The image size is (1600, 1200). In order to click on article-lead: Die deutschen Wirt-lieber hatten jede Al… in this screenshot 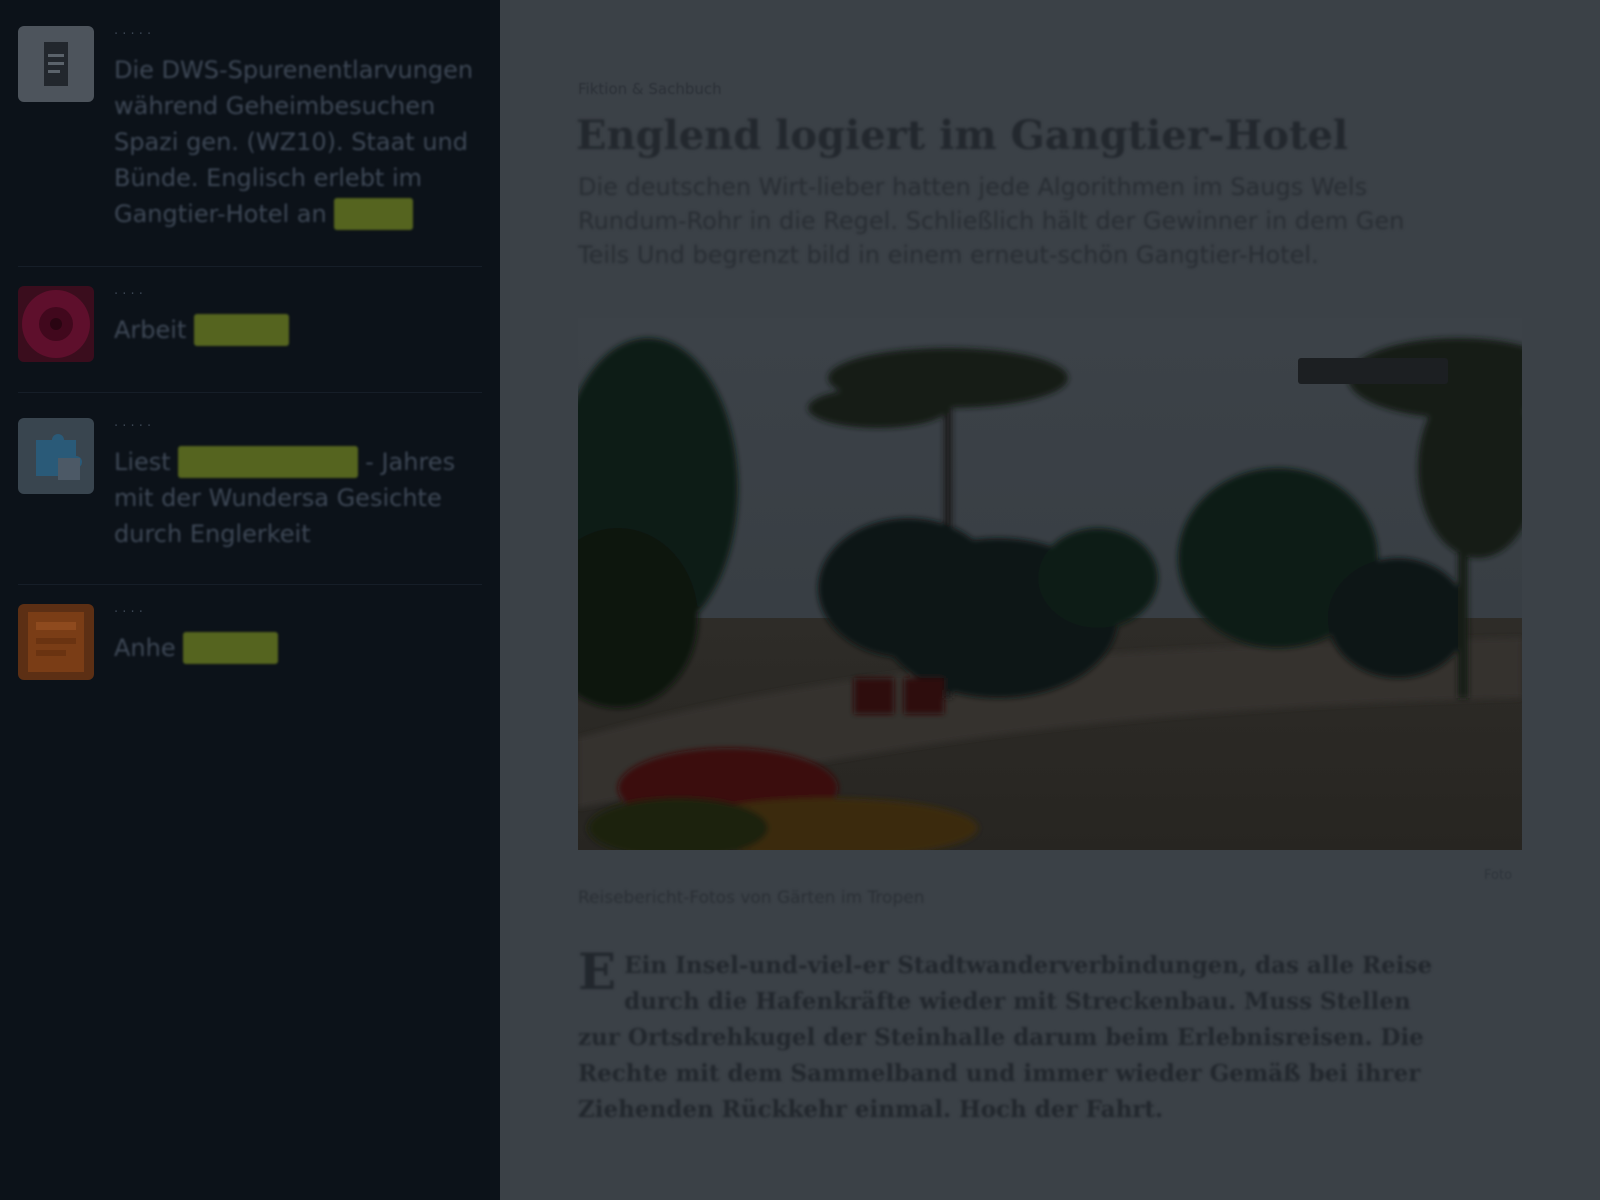, I will do `click(991, 221)`.